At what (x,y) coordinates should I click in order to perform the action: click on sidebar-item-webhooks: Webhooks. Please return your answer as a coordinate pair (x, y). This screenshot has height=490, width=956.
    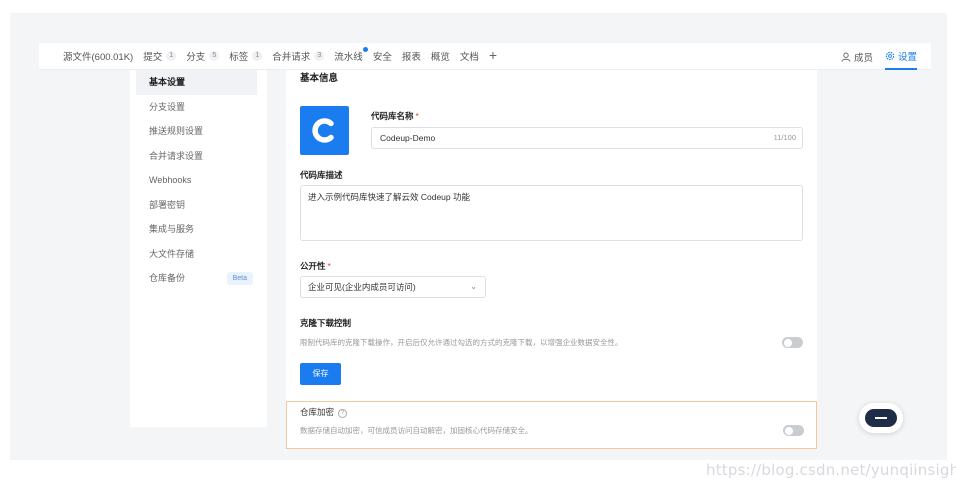
    Looking at the image, I should click on (198, 180).